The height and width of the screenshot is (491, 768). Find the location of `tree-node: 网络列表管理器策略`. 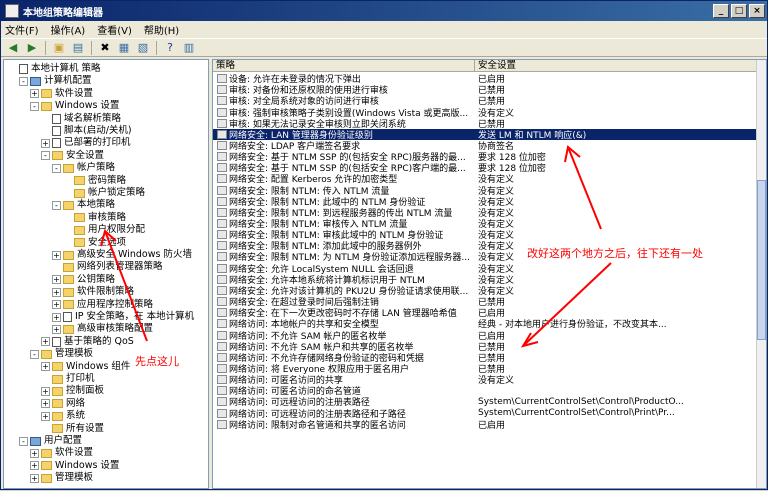

tree-node: 网络列表管理器策略 is located at coordinates (107, 267).